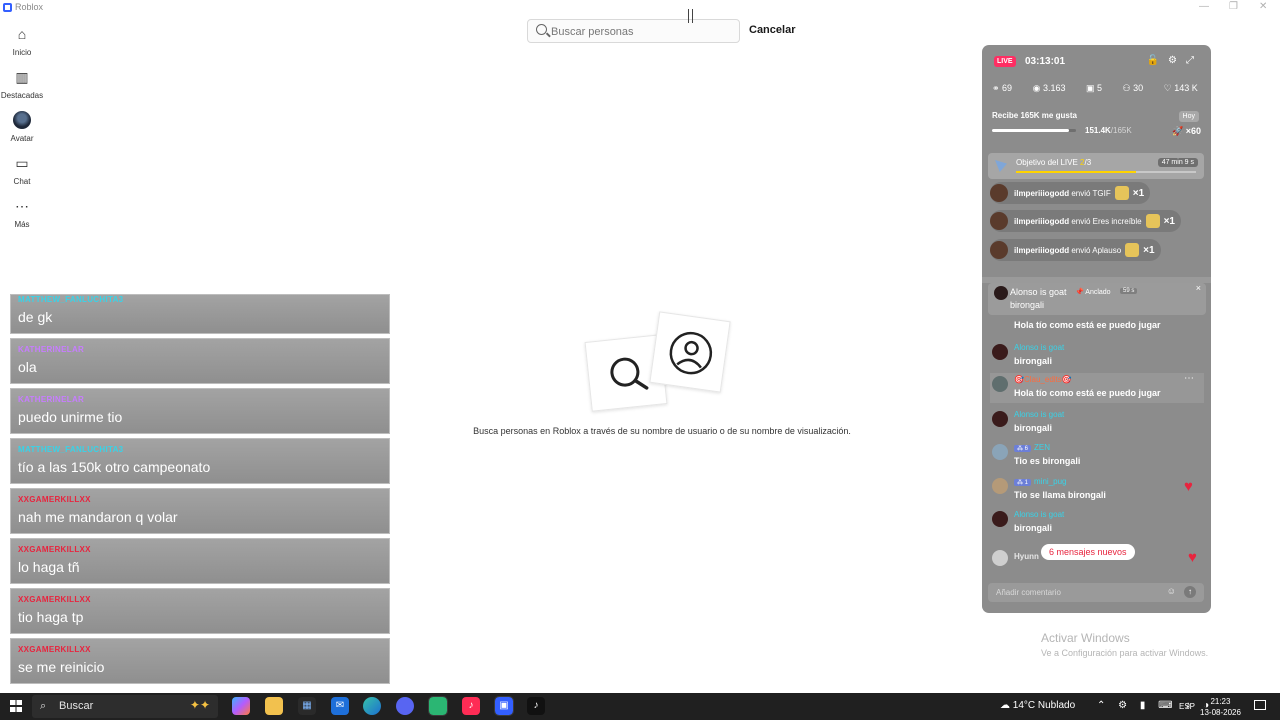 The image size is (1280, 720). Describe the element at coordinates (640, 8) in the screenshot. I see `title-bar: Roblox — ❐ ✕` at that location.